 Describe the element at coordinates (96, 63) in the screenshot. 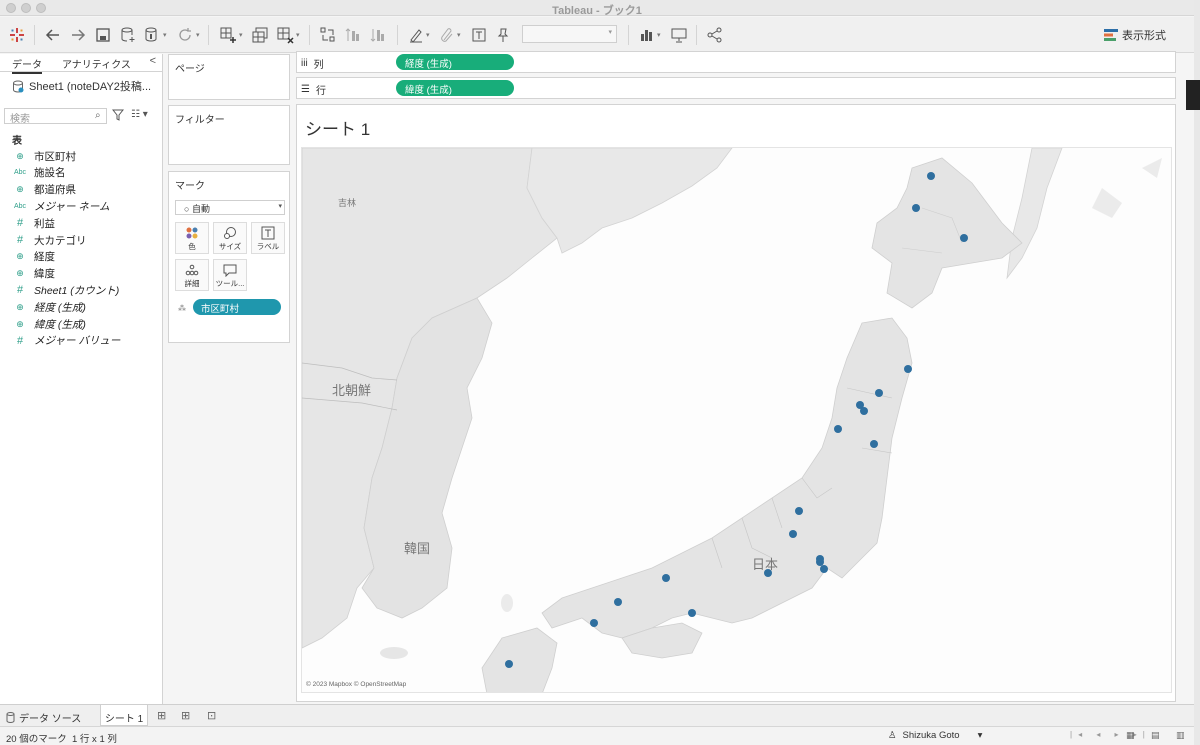

I see `tab-analytics: アナリティクス` at that location.